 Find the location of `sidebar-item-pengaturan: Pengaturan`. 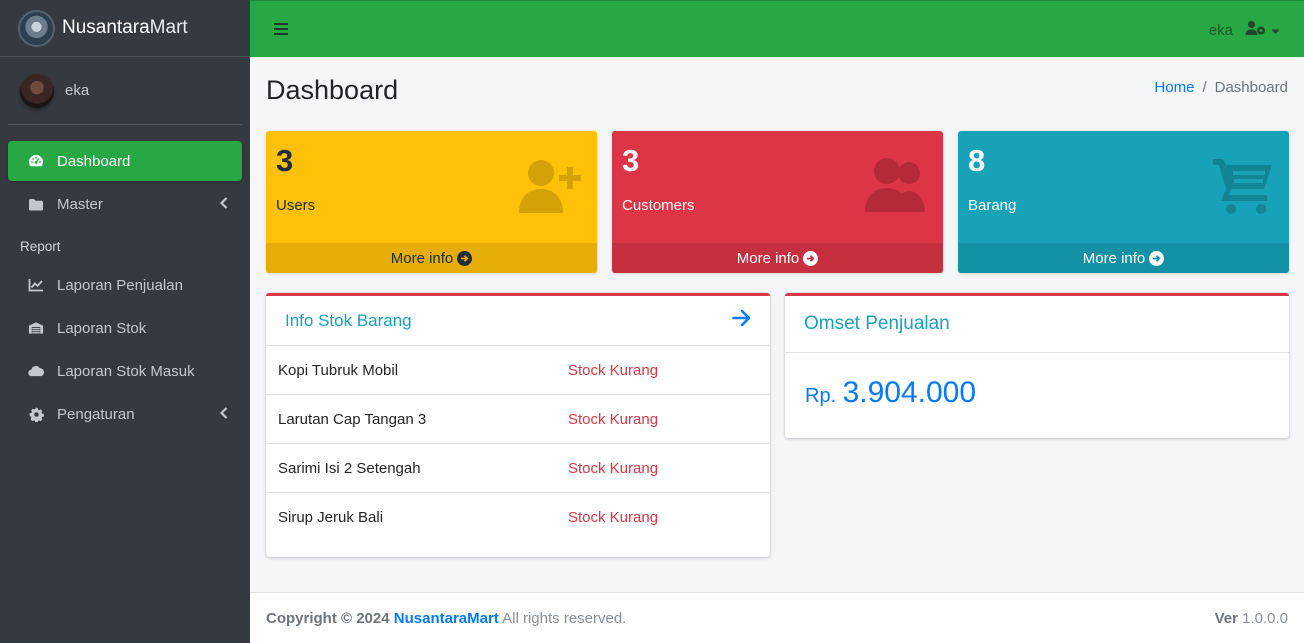

sidebar-item-pengaturan: Pengaturan is located at coordinates (125, 414).